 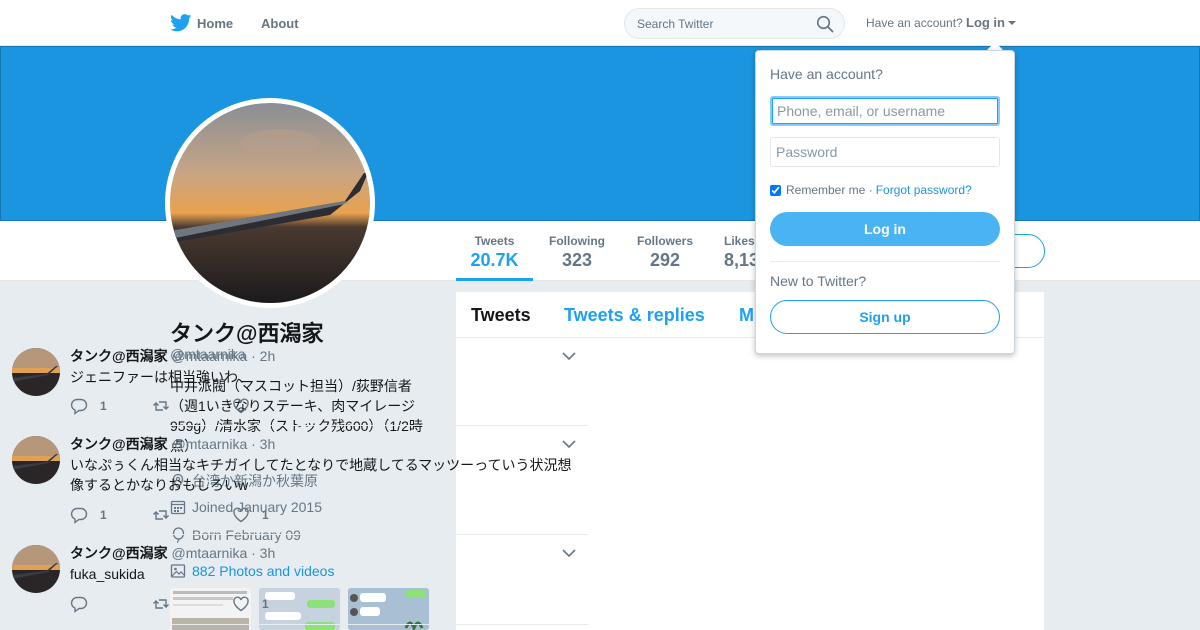 I want to click on like-button, so click(x=247, y=406).